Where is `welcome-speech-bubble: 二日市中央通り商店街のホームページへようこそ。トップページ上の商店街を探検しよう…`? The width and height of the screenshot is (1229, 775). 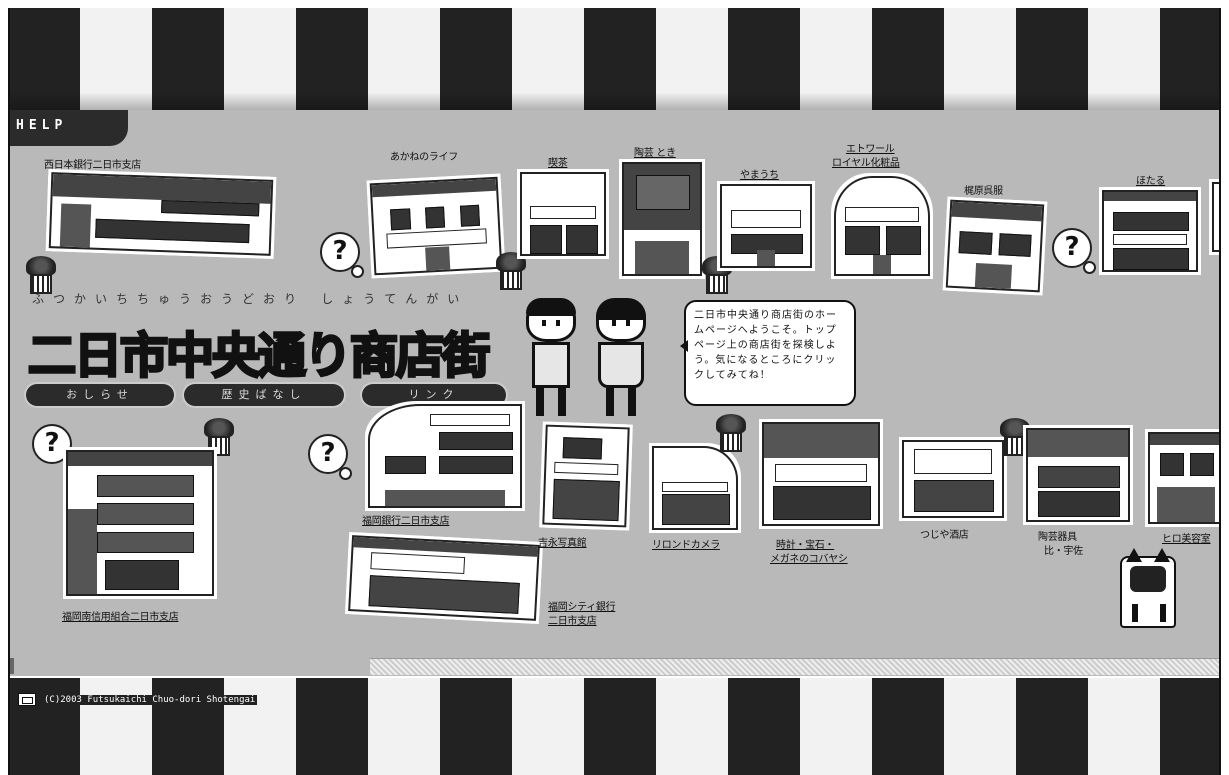
welcome-speech-bubble: 二日市中央通り商店街のホームページへようこそ。トップページ上の商店街を探検しよう… is located at coordinates (768, 353).